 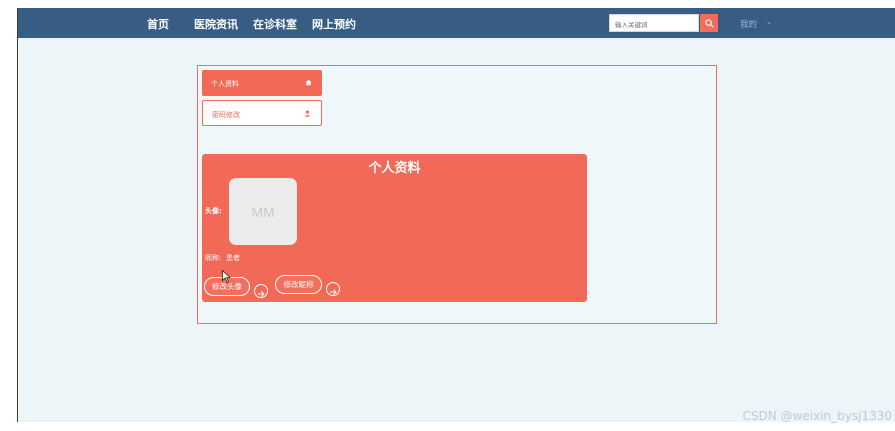 What do you see at coordinates (308, 83) in the screenshot?
I see `home-icon` at bounding box center [308, 83].